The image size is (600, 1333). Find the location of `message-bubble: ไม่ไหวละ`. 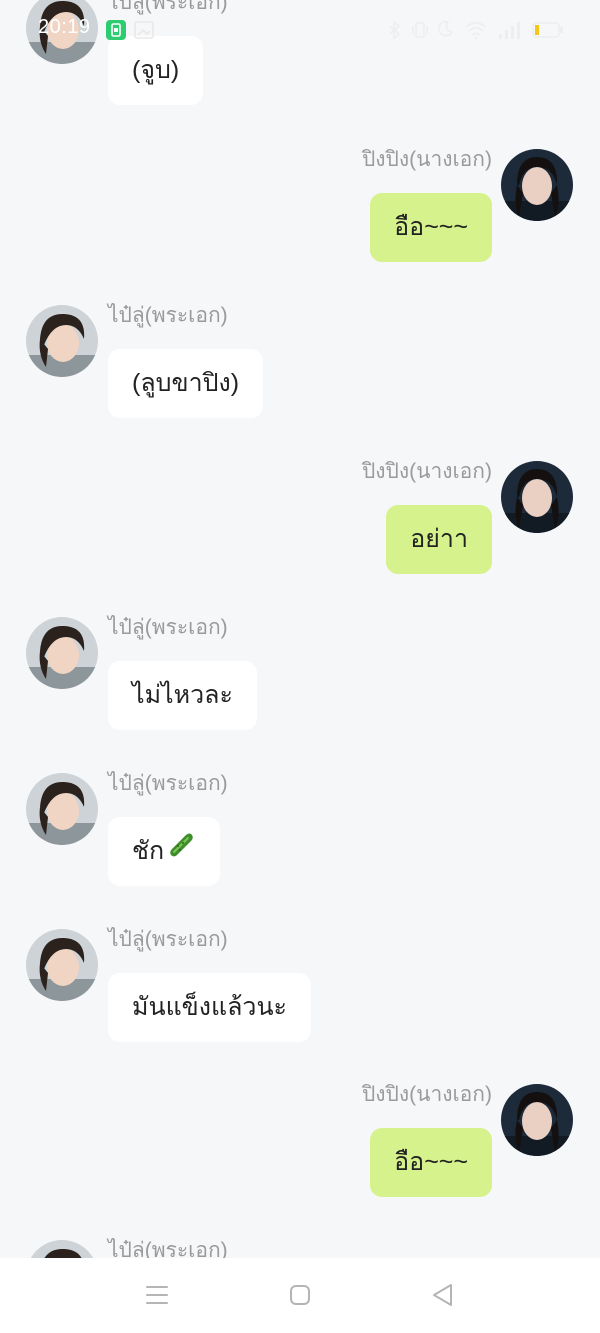

message-bubble: ไม่ไหวละ is located at coordinates (182, 695).